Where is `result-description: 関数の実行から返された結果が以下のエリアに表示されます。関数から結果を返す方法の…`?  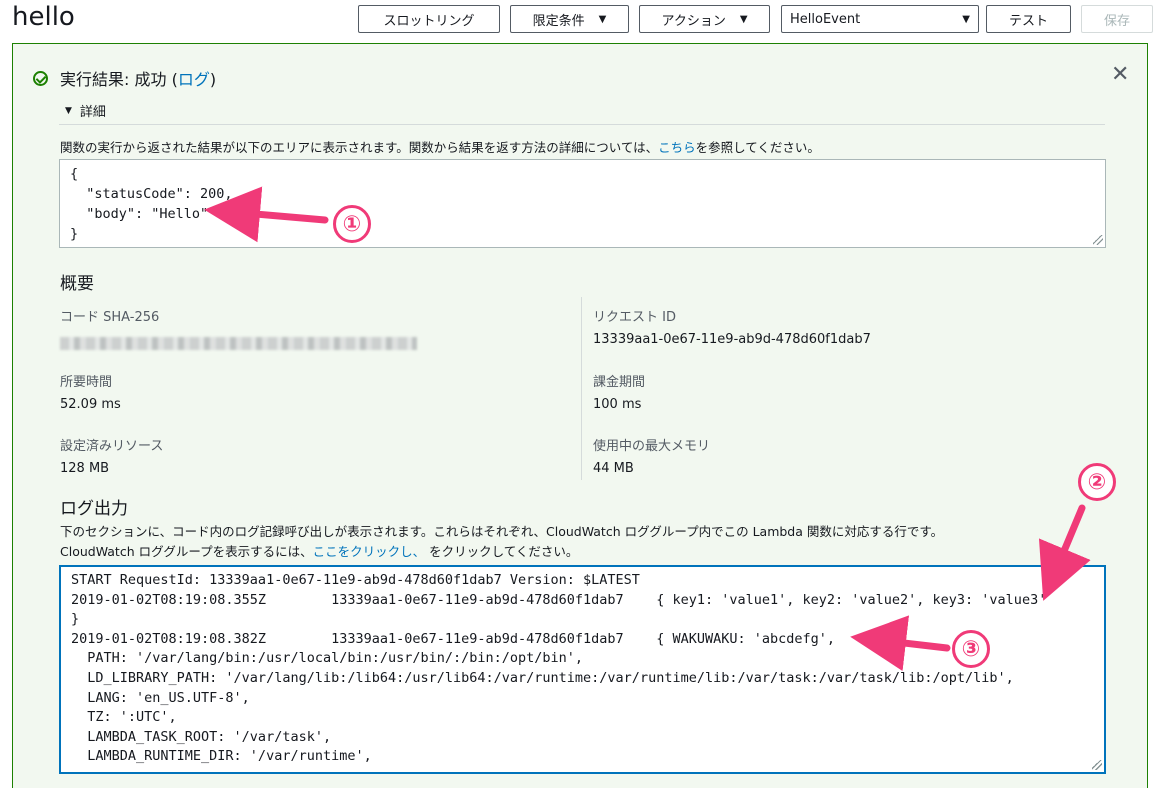 result-description: 関数の実行から返された結果が以下のエリアに表示されます。関数から結果を返す方法の… is located at coordinates (440, 146).